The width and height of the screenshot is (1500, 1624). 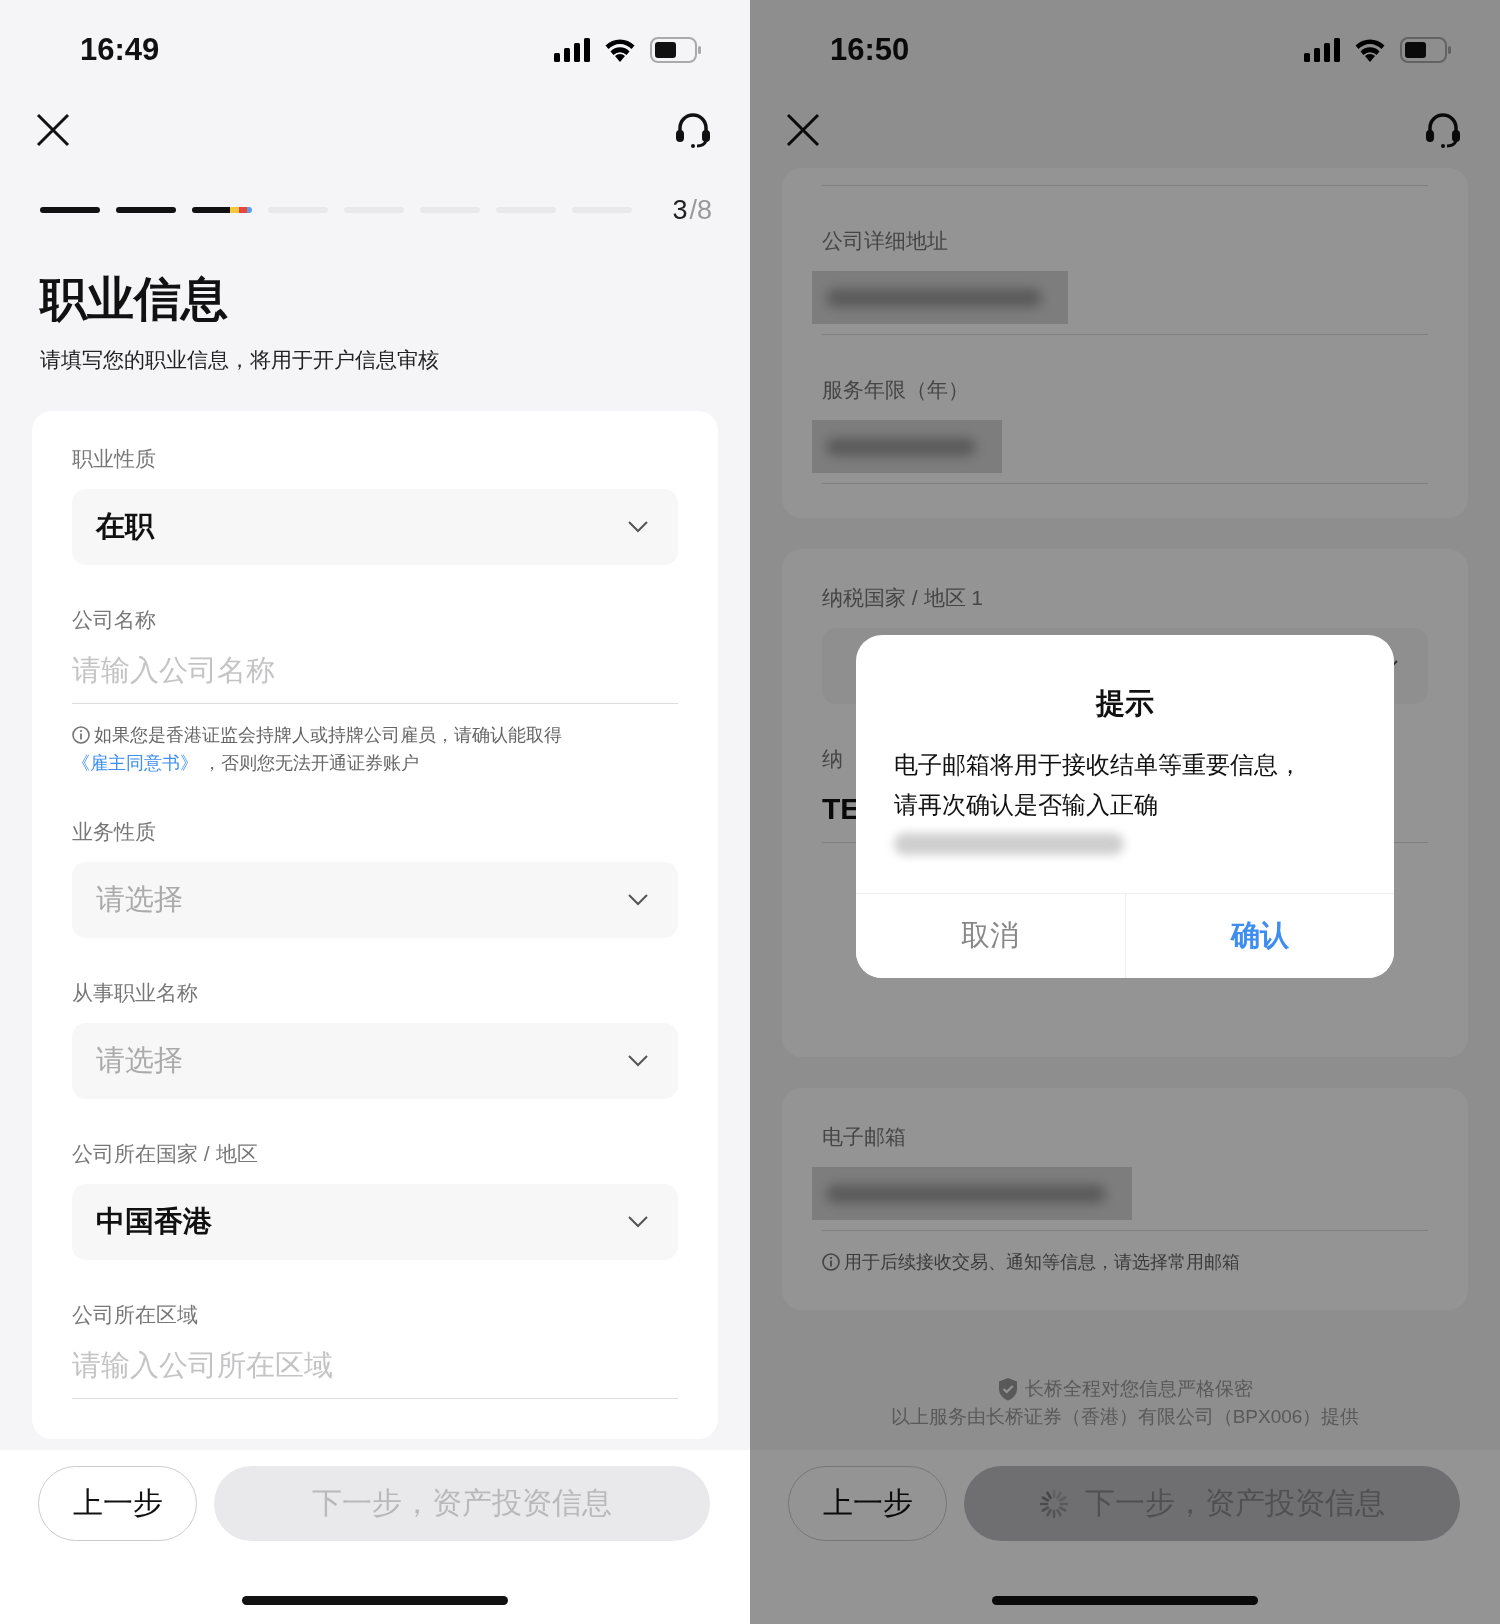 What do you see at coordinates (375, 1372) in the screenshot?
I see `input-field: 请输入公司所在区域` at bounding box center [375, 1372].